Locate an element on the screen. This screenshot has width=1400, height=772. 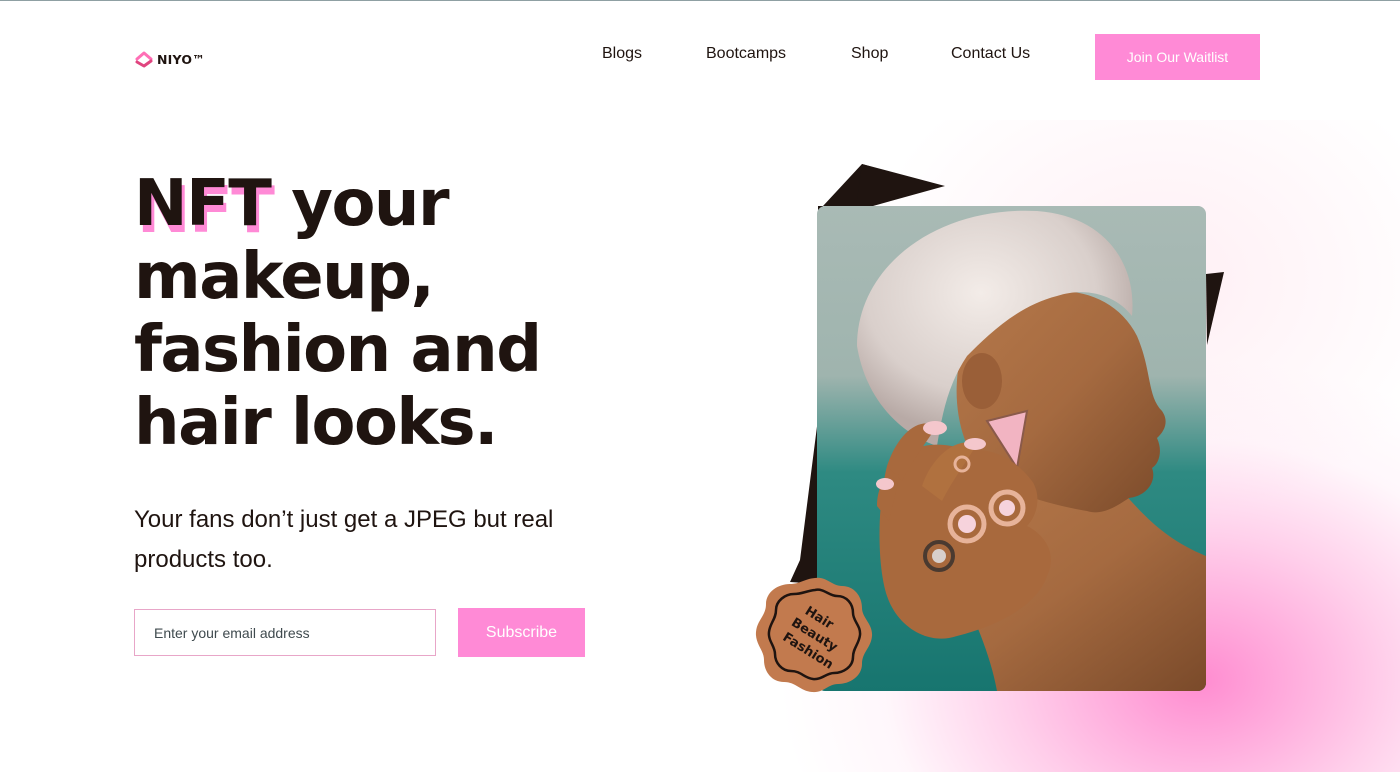
hero-title-highlight: NFT NFT is located at coordinates (204, 207).